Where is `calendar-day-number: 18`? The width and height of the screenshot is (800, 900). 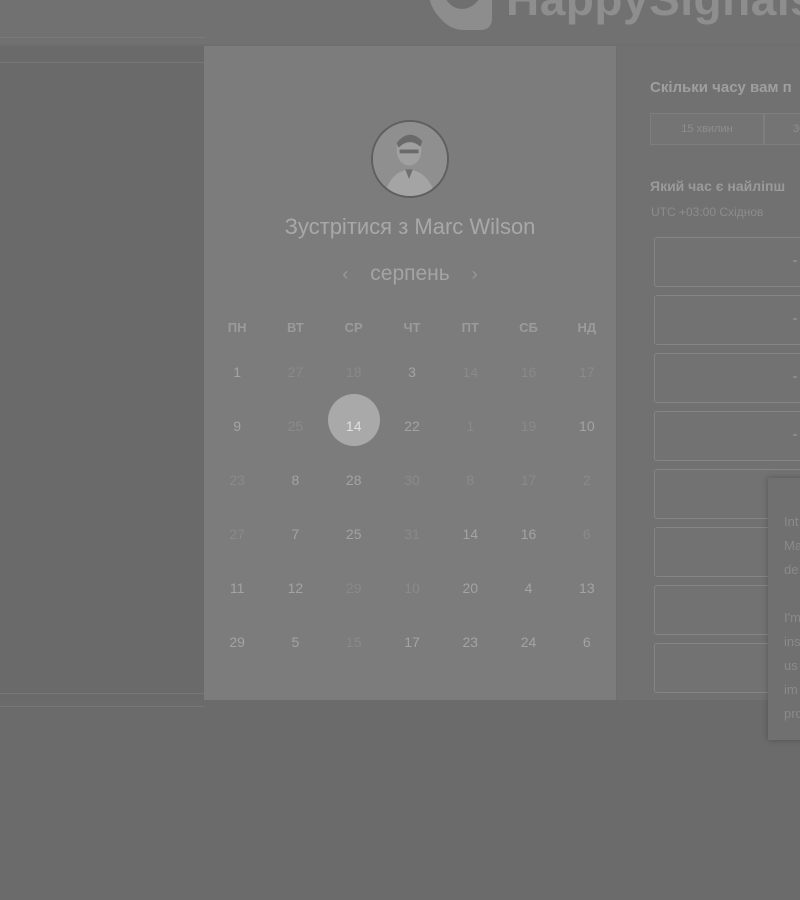 calendar-day-number: 18 is located at coordinates (353, 372).